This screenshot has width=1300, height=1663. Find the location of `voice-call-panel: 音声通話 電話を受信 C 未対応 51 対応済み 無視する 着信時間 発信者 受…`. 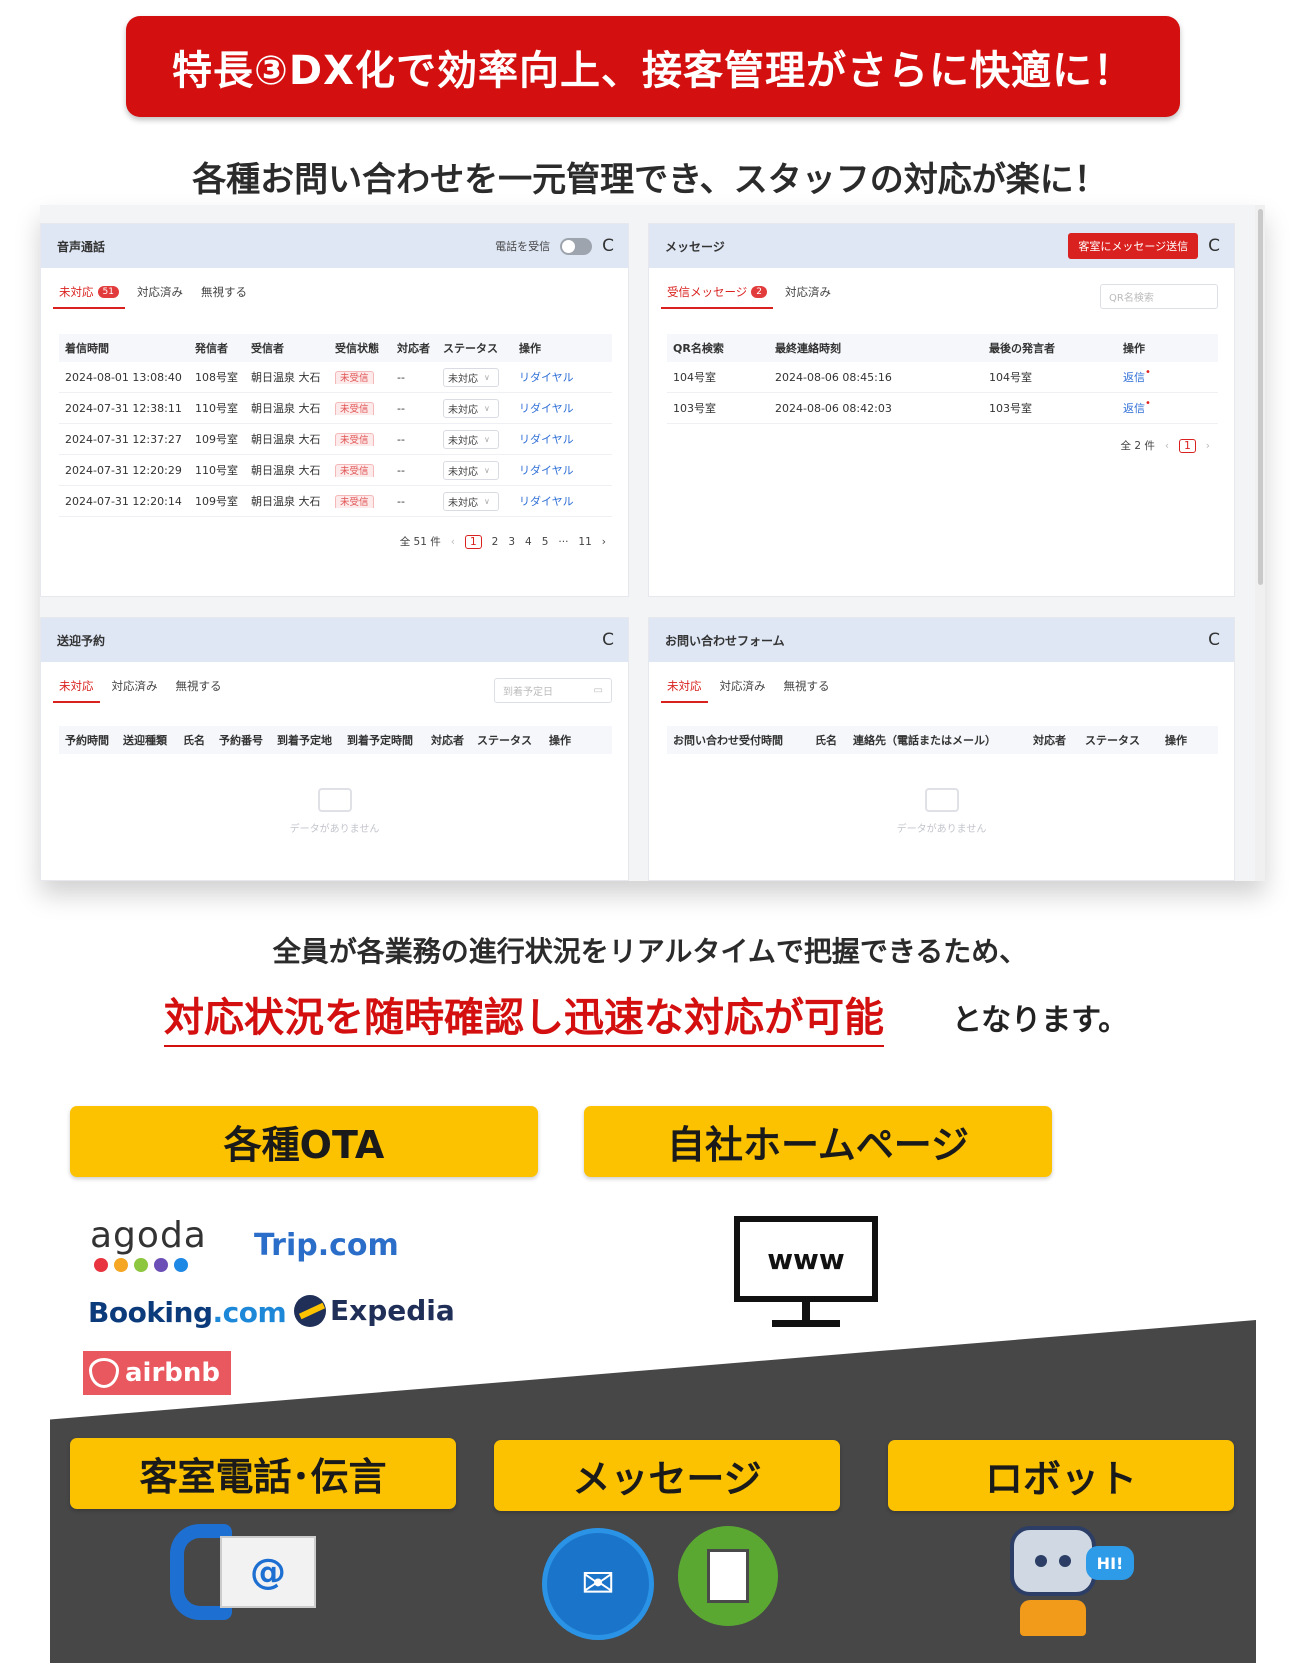

voice-call-panel: 音声通話 電話を受信 C 未対応 51 対応済み 無視する 着信時間 発信者 受… is located at coordinates (334, 410).